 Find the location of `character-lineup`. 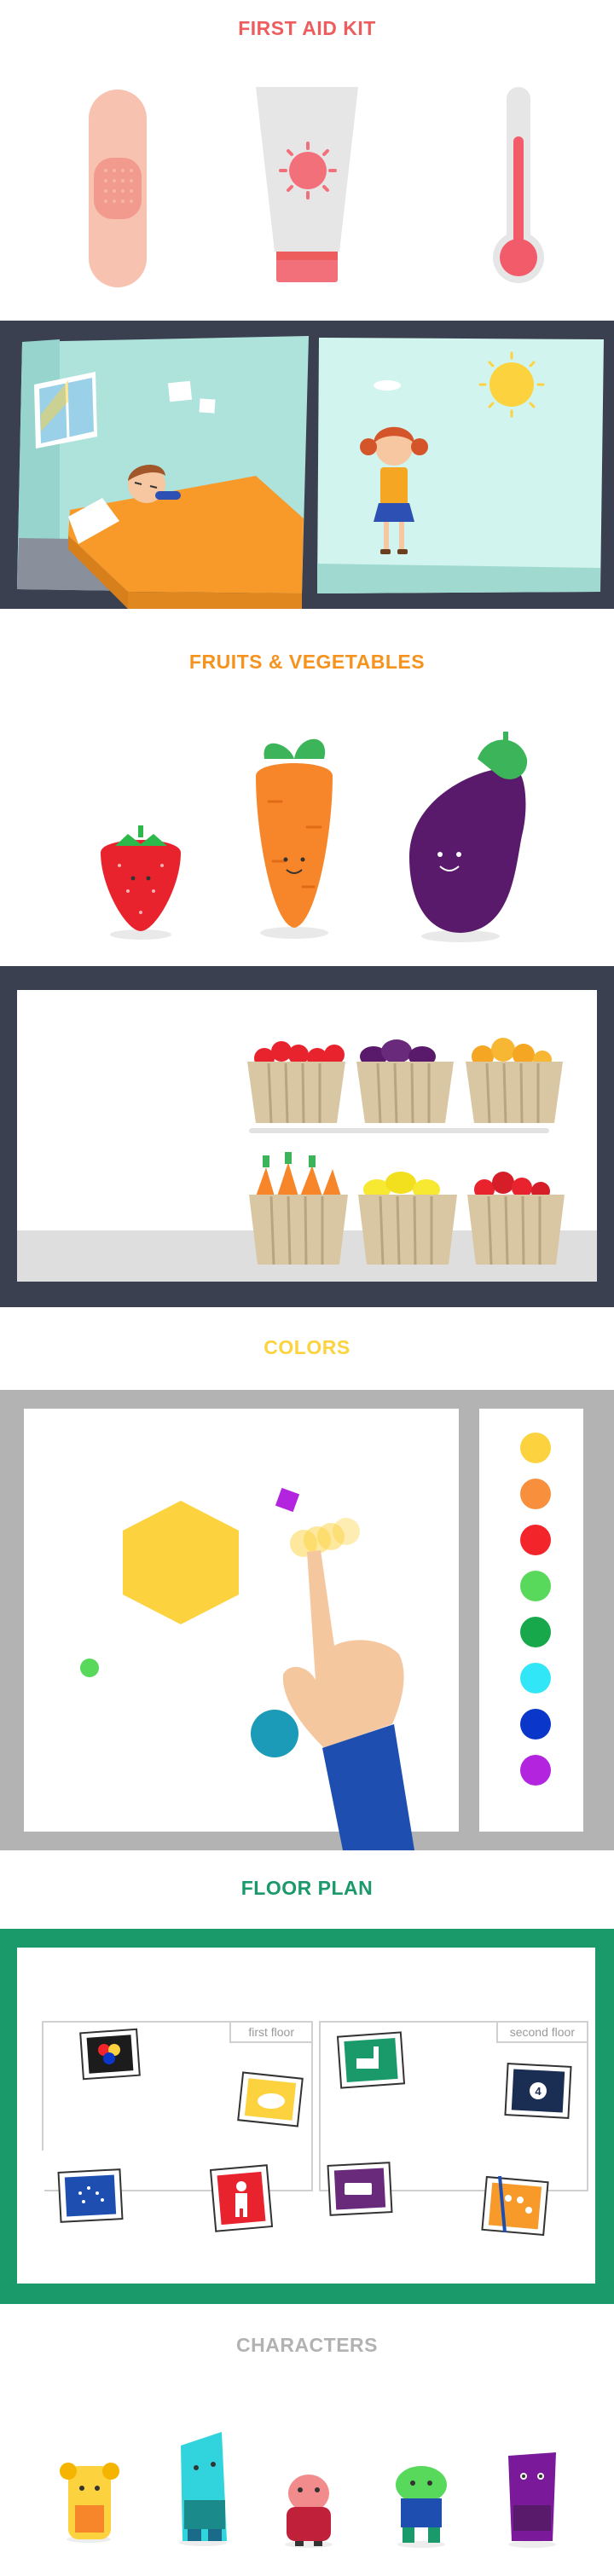

character-lineup is located at coordinates (308, 2490).